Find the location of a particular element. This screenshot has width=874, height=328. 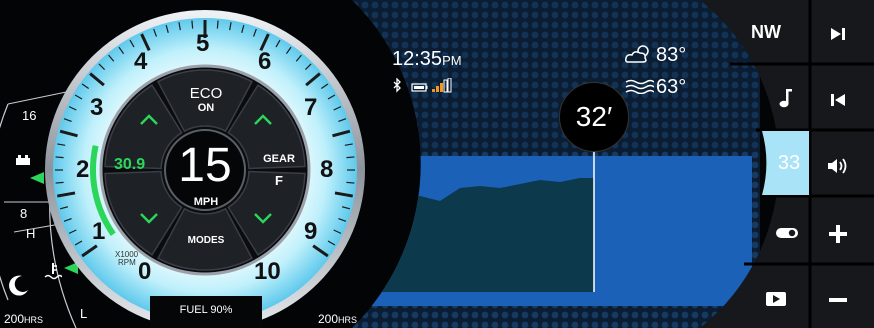

skip-forward-button is located at coordinates (838, 34).